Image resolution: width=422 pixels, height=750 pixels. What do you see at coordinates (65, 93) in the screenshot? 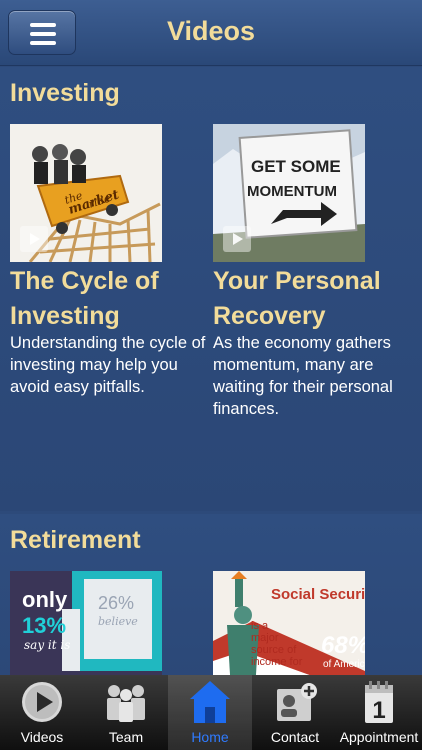
I see `section-title: Investing` at bounding box center [65, 93].